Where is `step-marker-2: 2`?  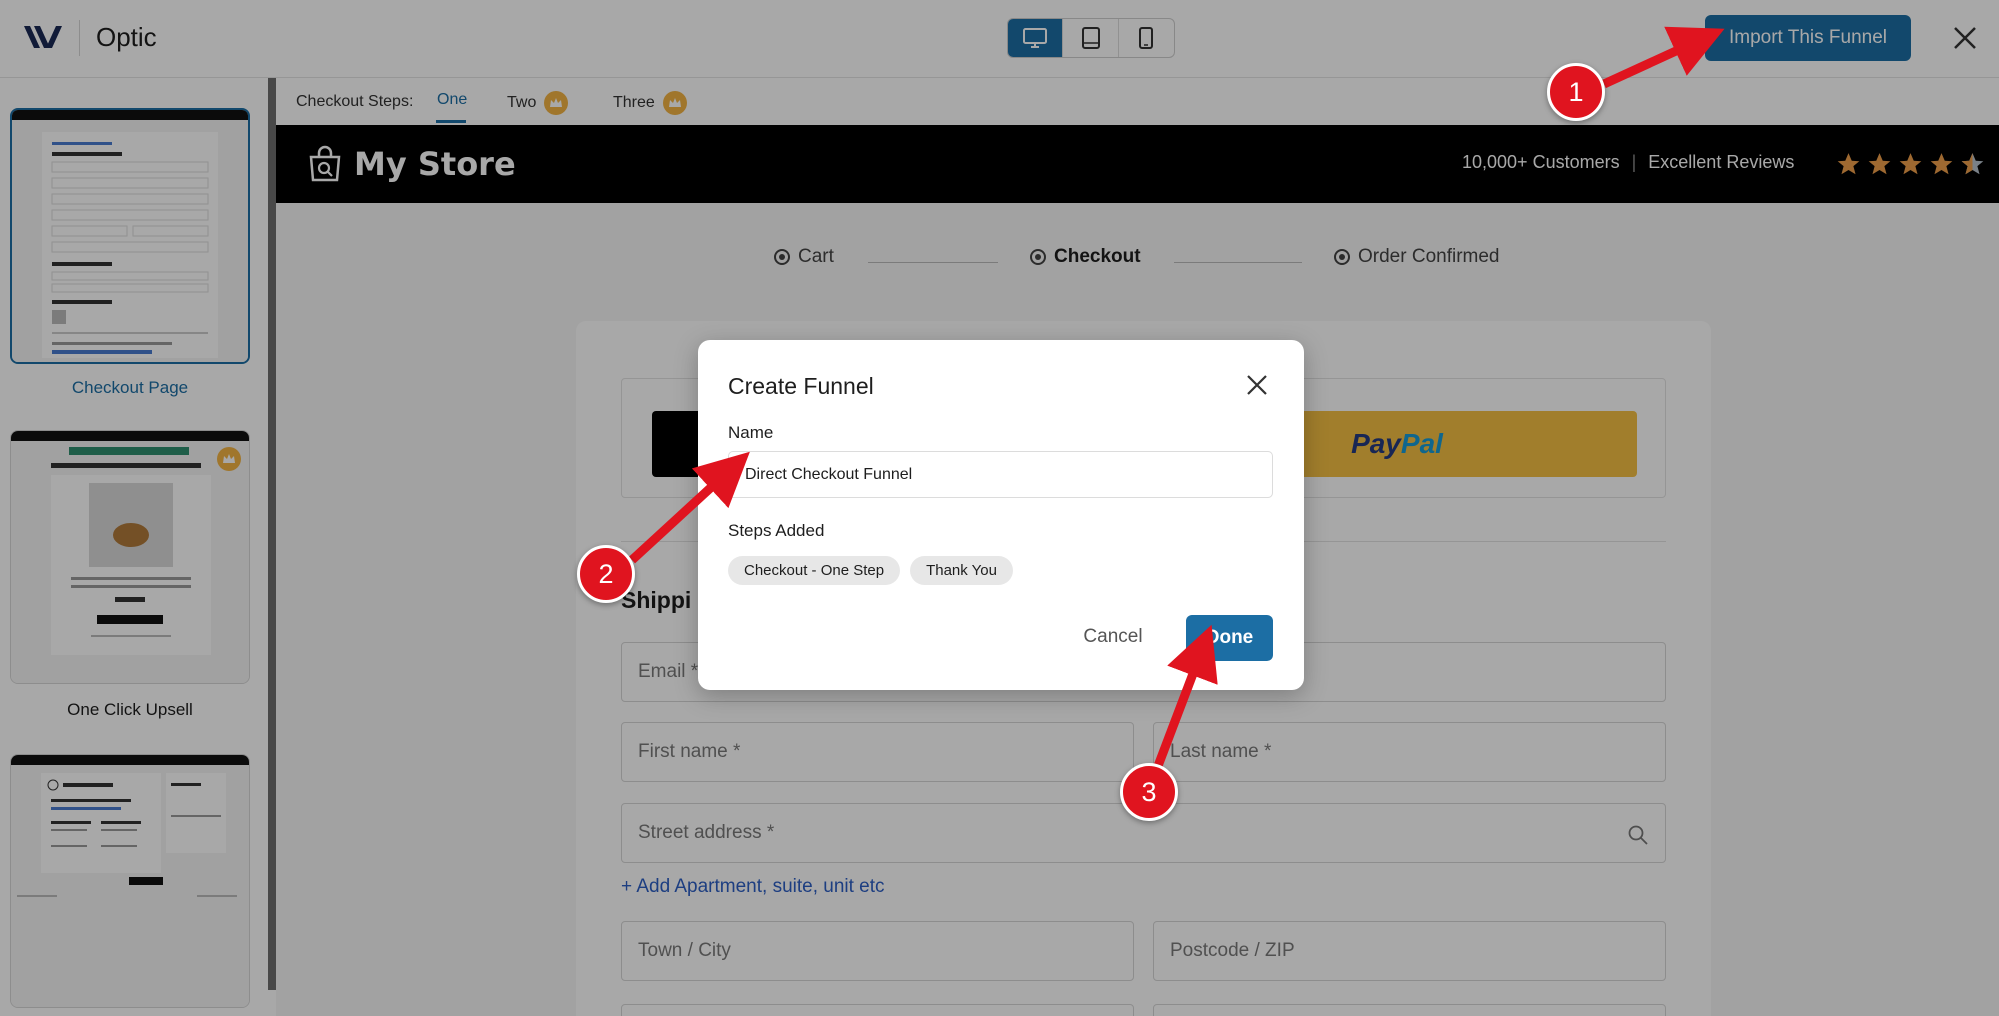 step-marker-2: 2 is located at coordinates (606, 574).